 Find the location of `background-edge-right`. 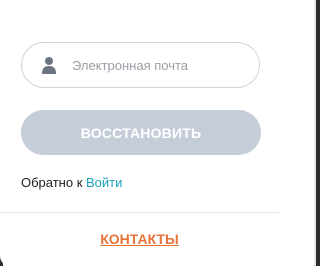

background-edge-right is located at coordinates (318, 133).